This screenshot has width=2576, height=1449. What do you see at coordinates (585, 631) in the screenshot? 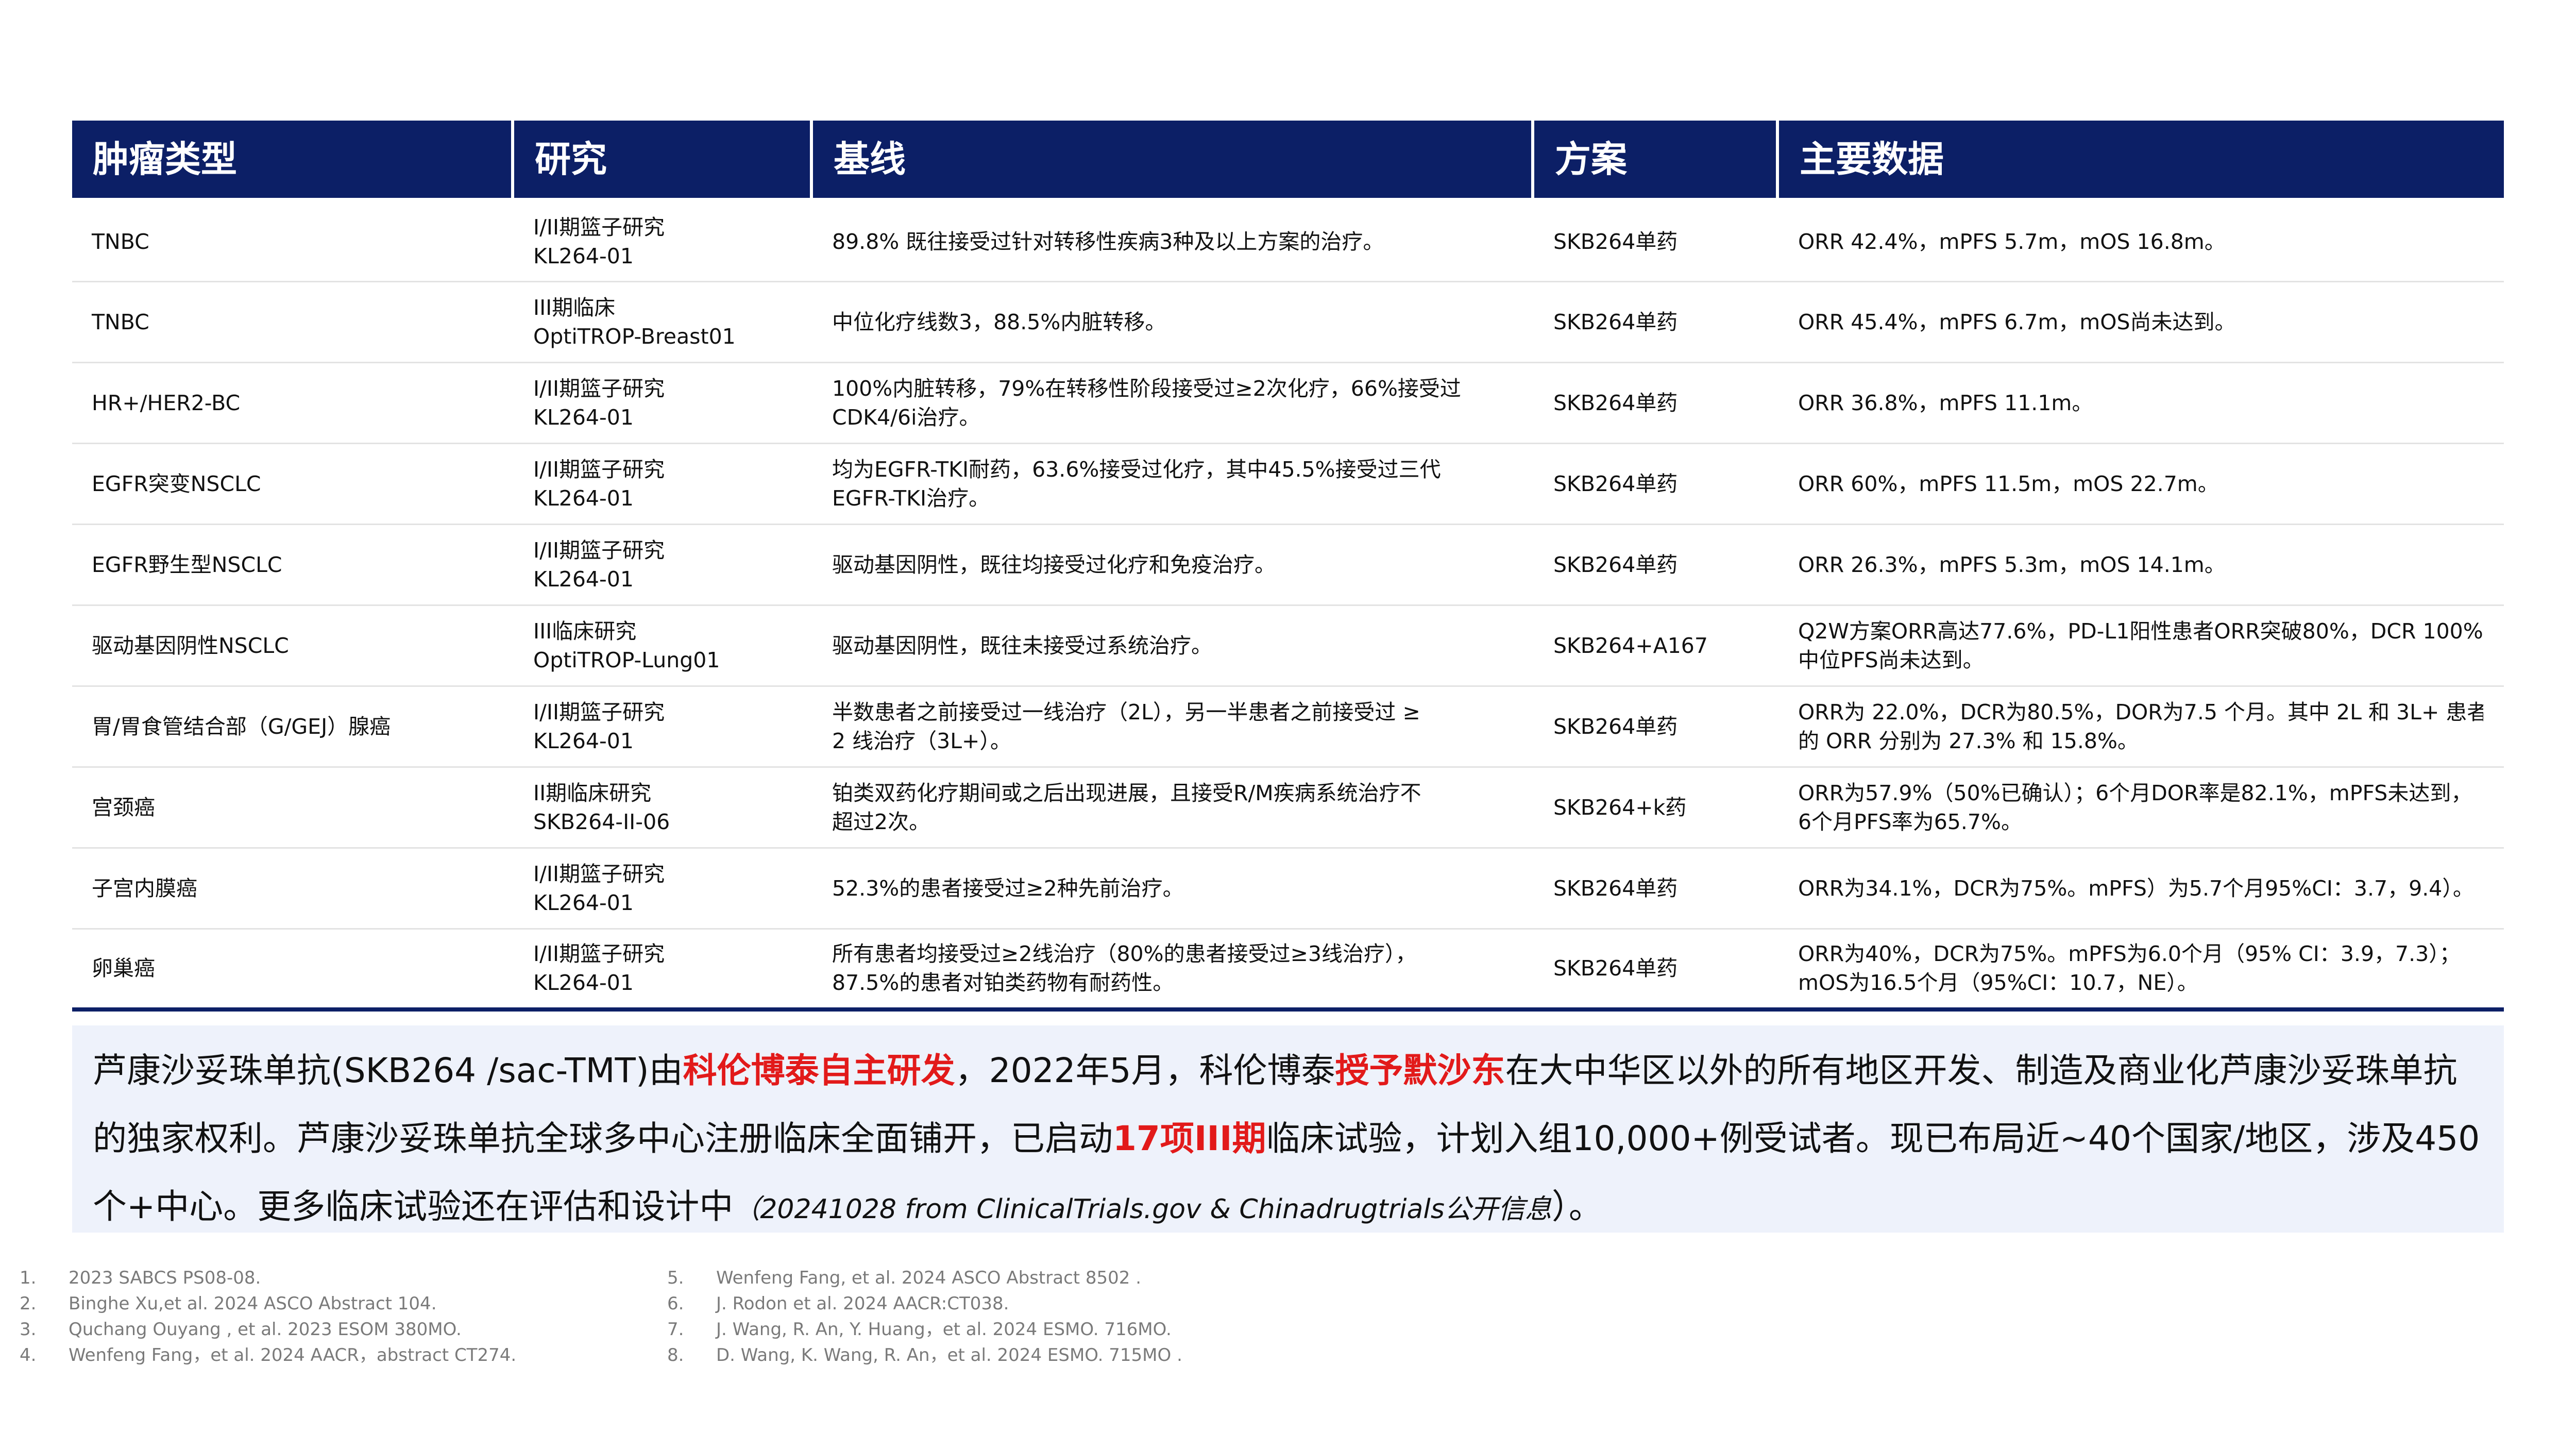
I see `study-phase: III临床研究` at bounding box center [585, 631].